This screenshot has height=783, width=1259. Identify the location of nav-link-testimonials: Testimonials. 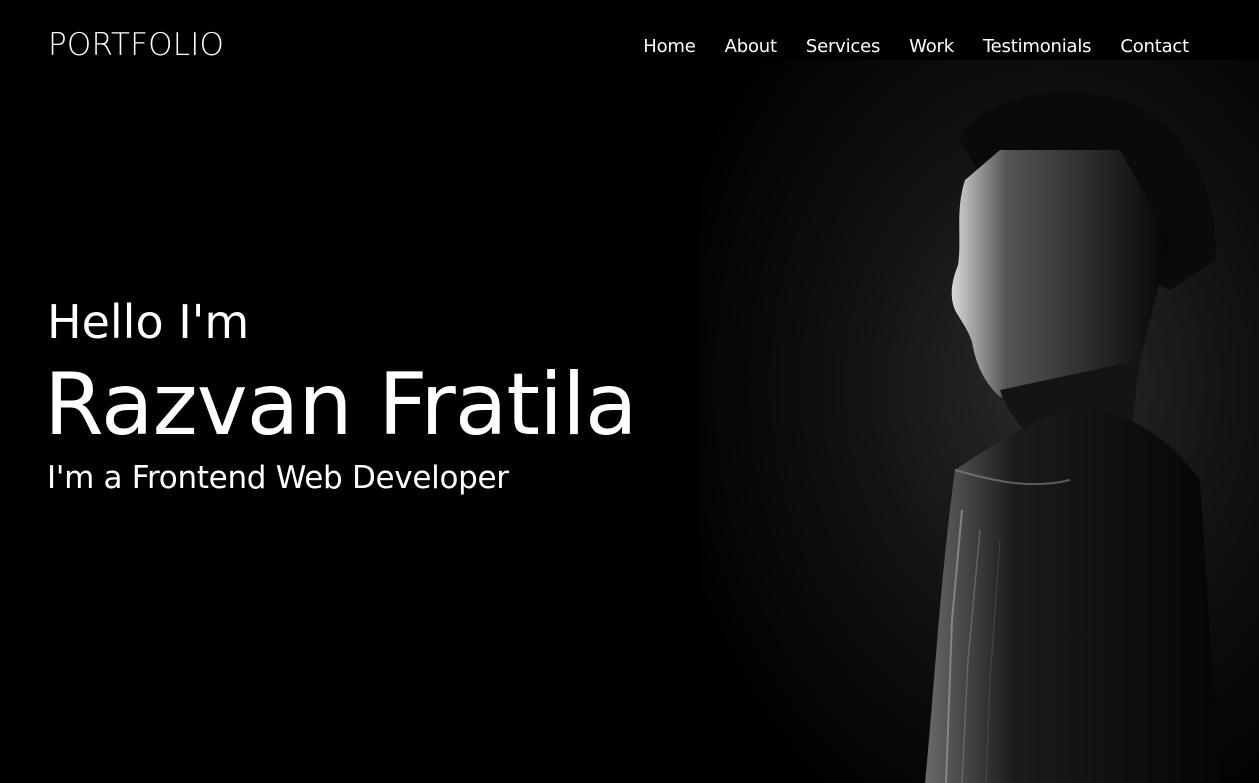
(1037, 47).